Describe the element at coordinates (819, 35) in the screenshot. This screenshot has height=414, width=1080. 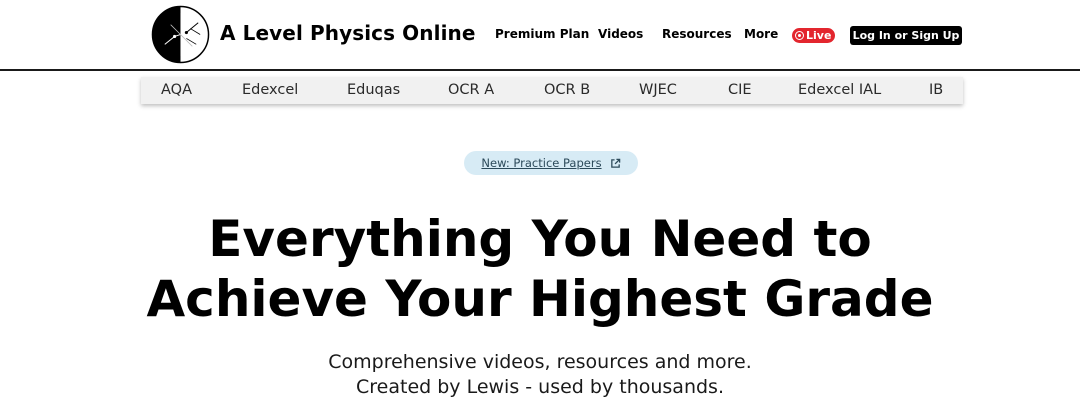
I see `live-label: Live` at that location.